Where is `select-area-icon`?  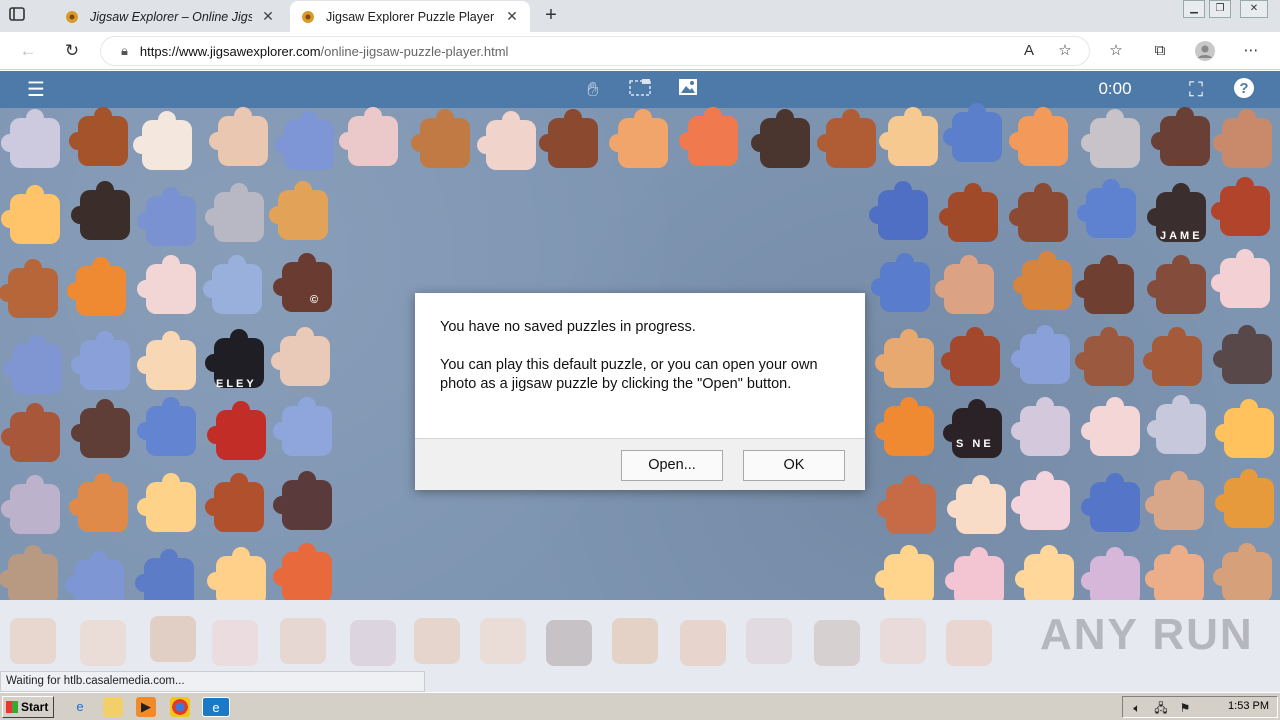 select-area-icon is located at coordinates (640, 90).